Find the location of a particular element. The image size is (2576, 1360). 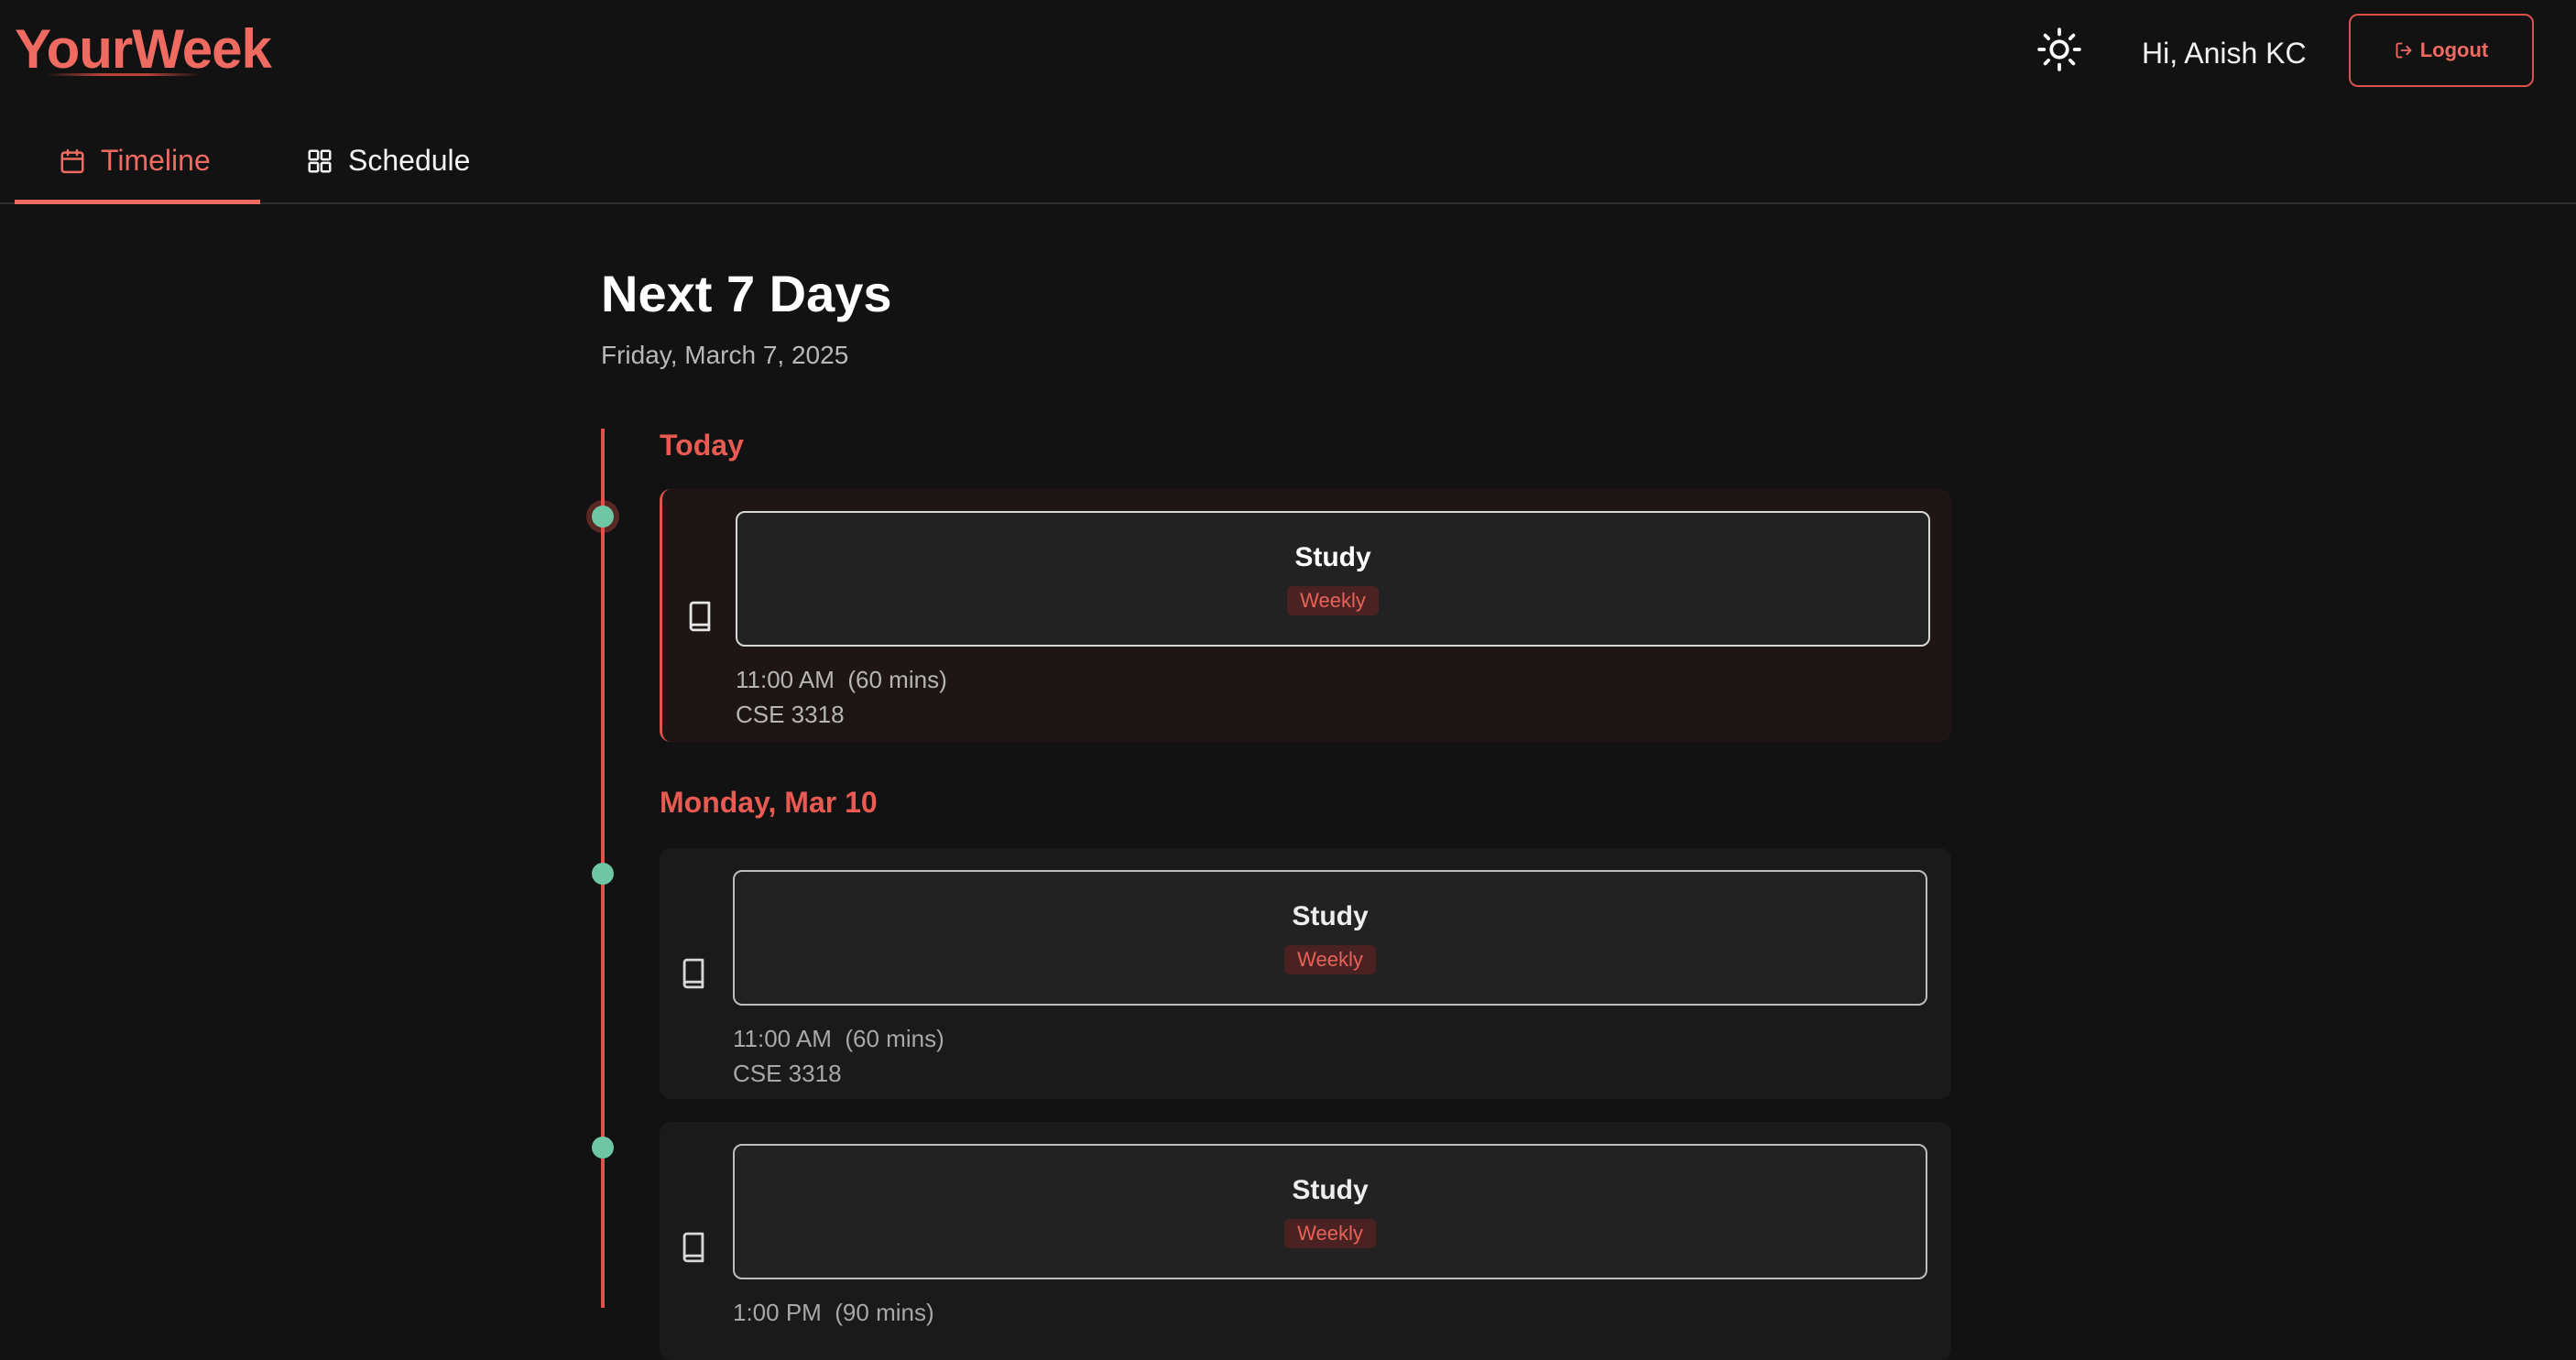

tab-timeline: Timeline is located at coordinates (138, 161).